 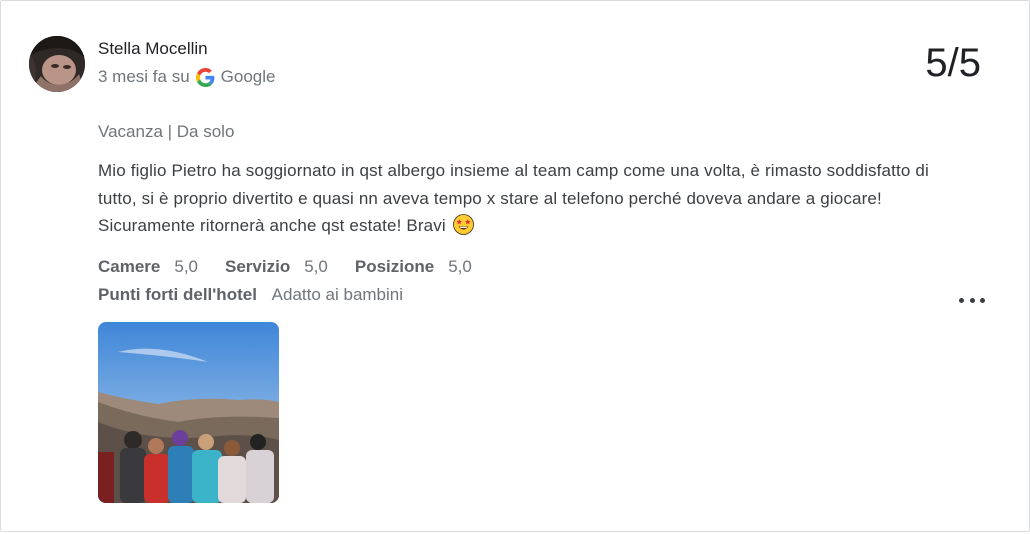 I want to click on category-ratings: Camere 5,0 Servizio 5,0 Posizione 5,0, so click(x=298, y=267).